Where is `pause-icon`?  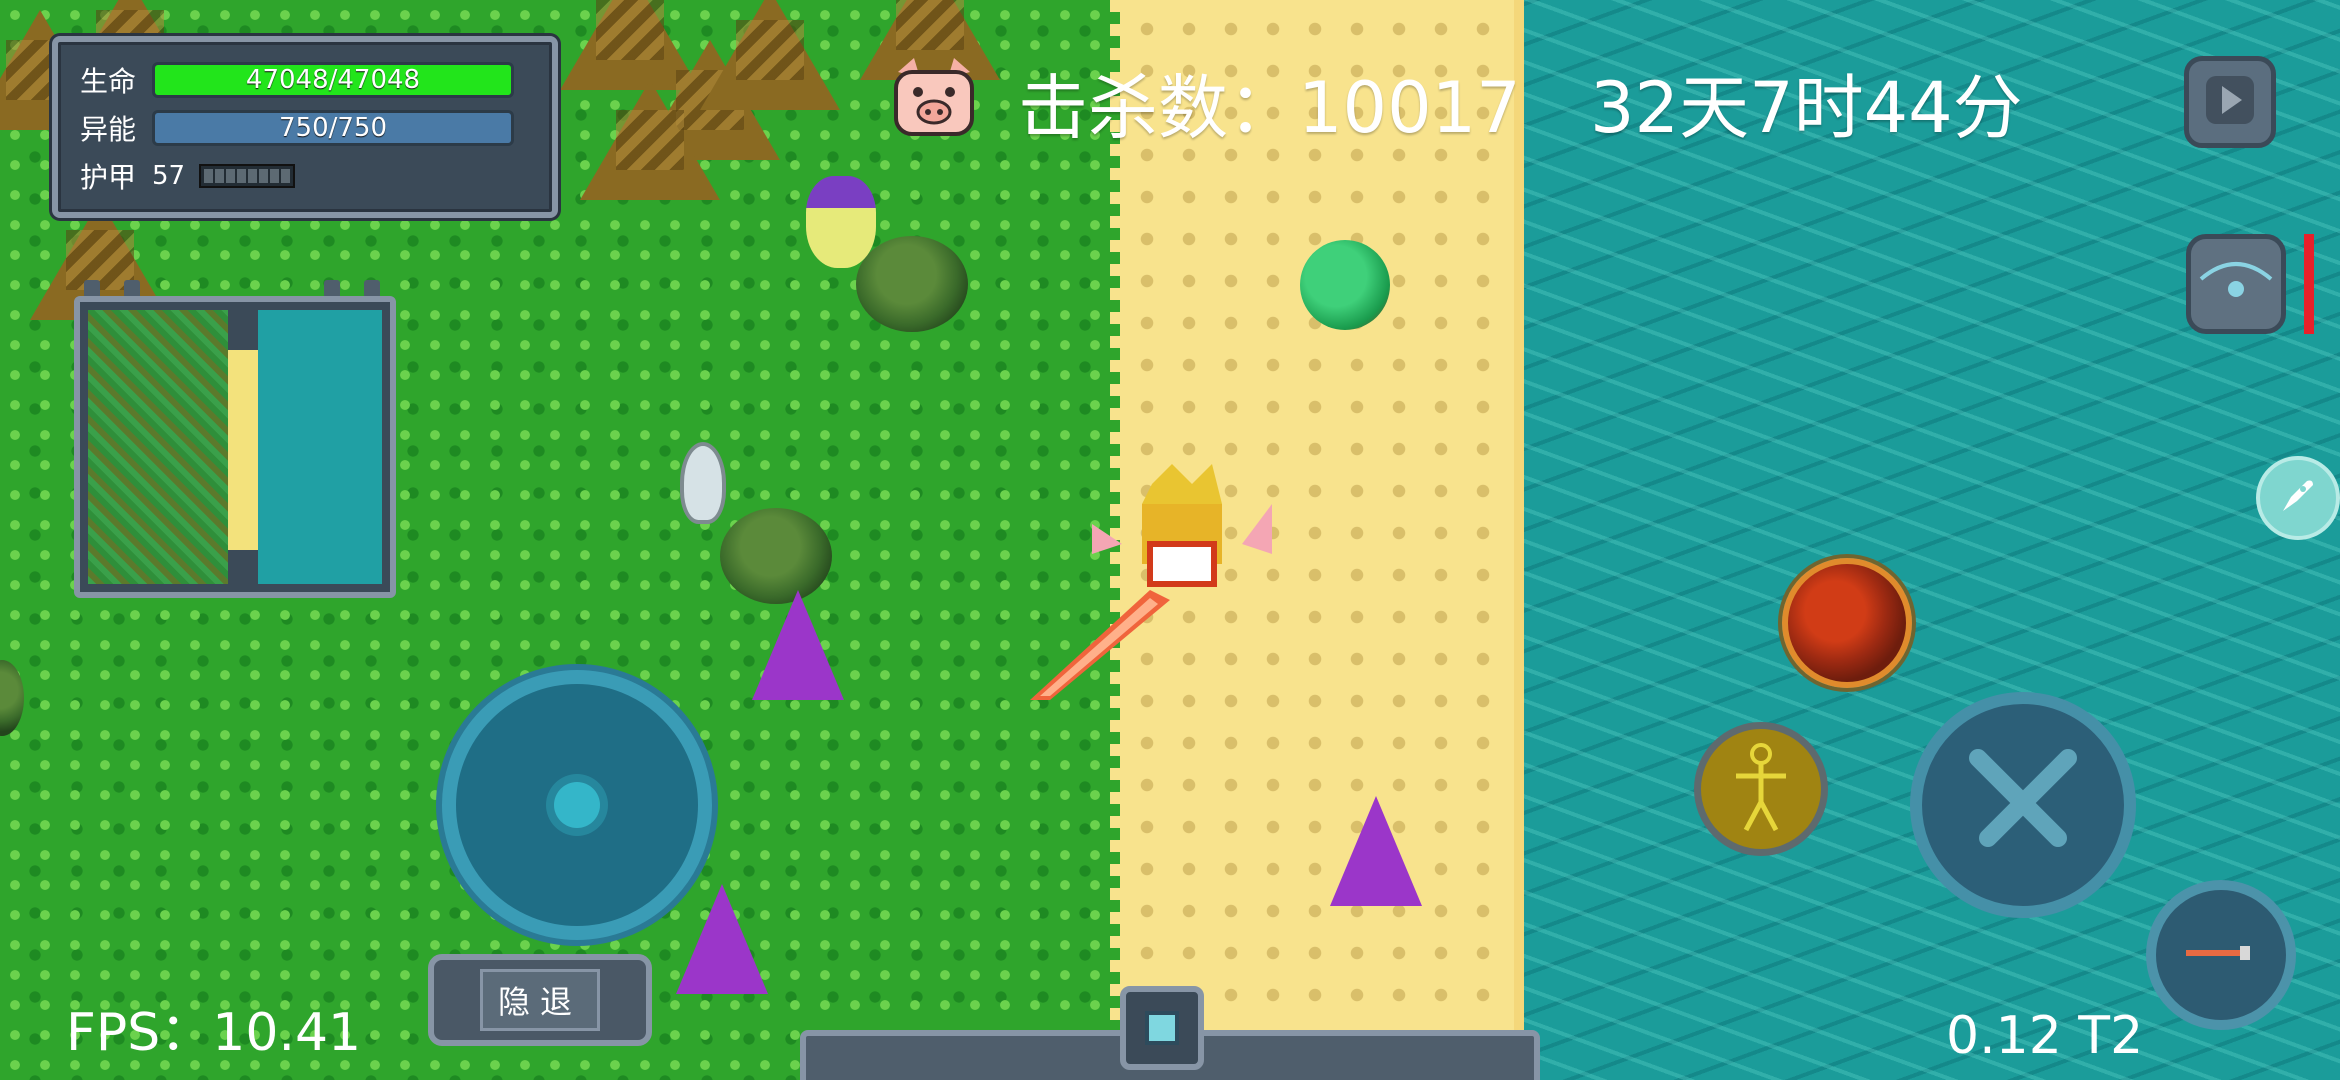
pause-icon is located at coordinates (2230, 102).